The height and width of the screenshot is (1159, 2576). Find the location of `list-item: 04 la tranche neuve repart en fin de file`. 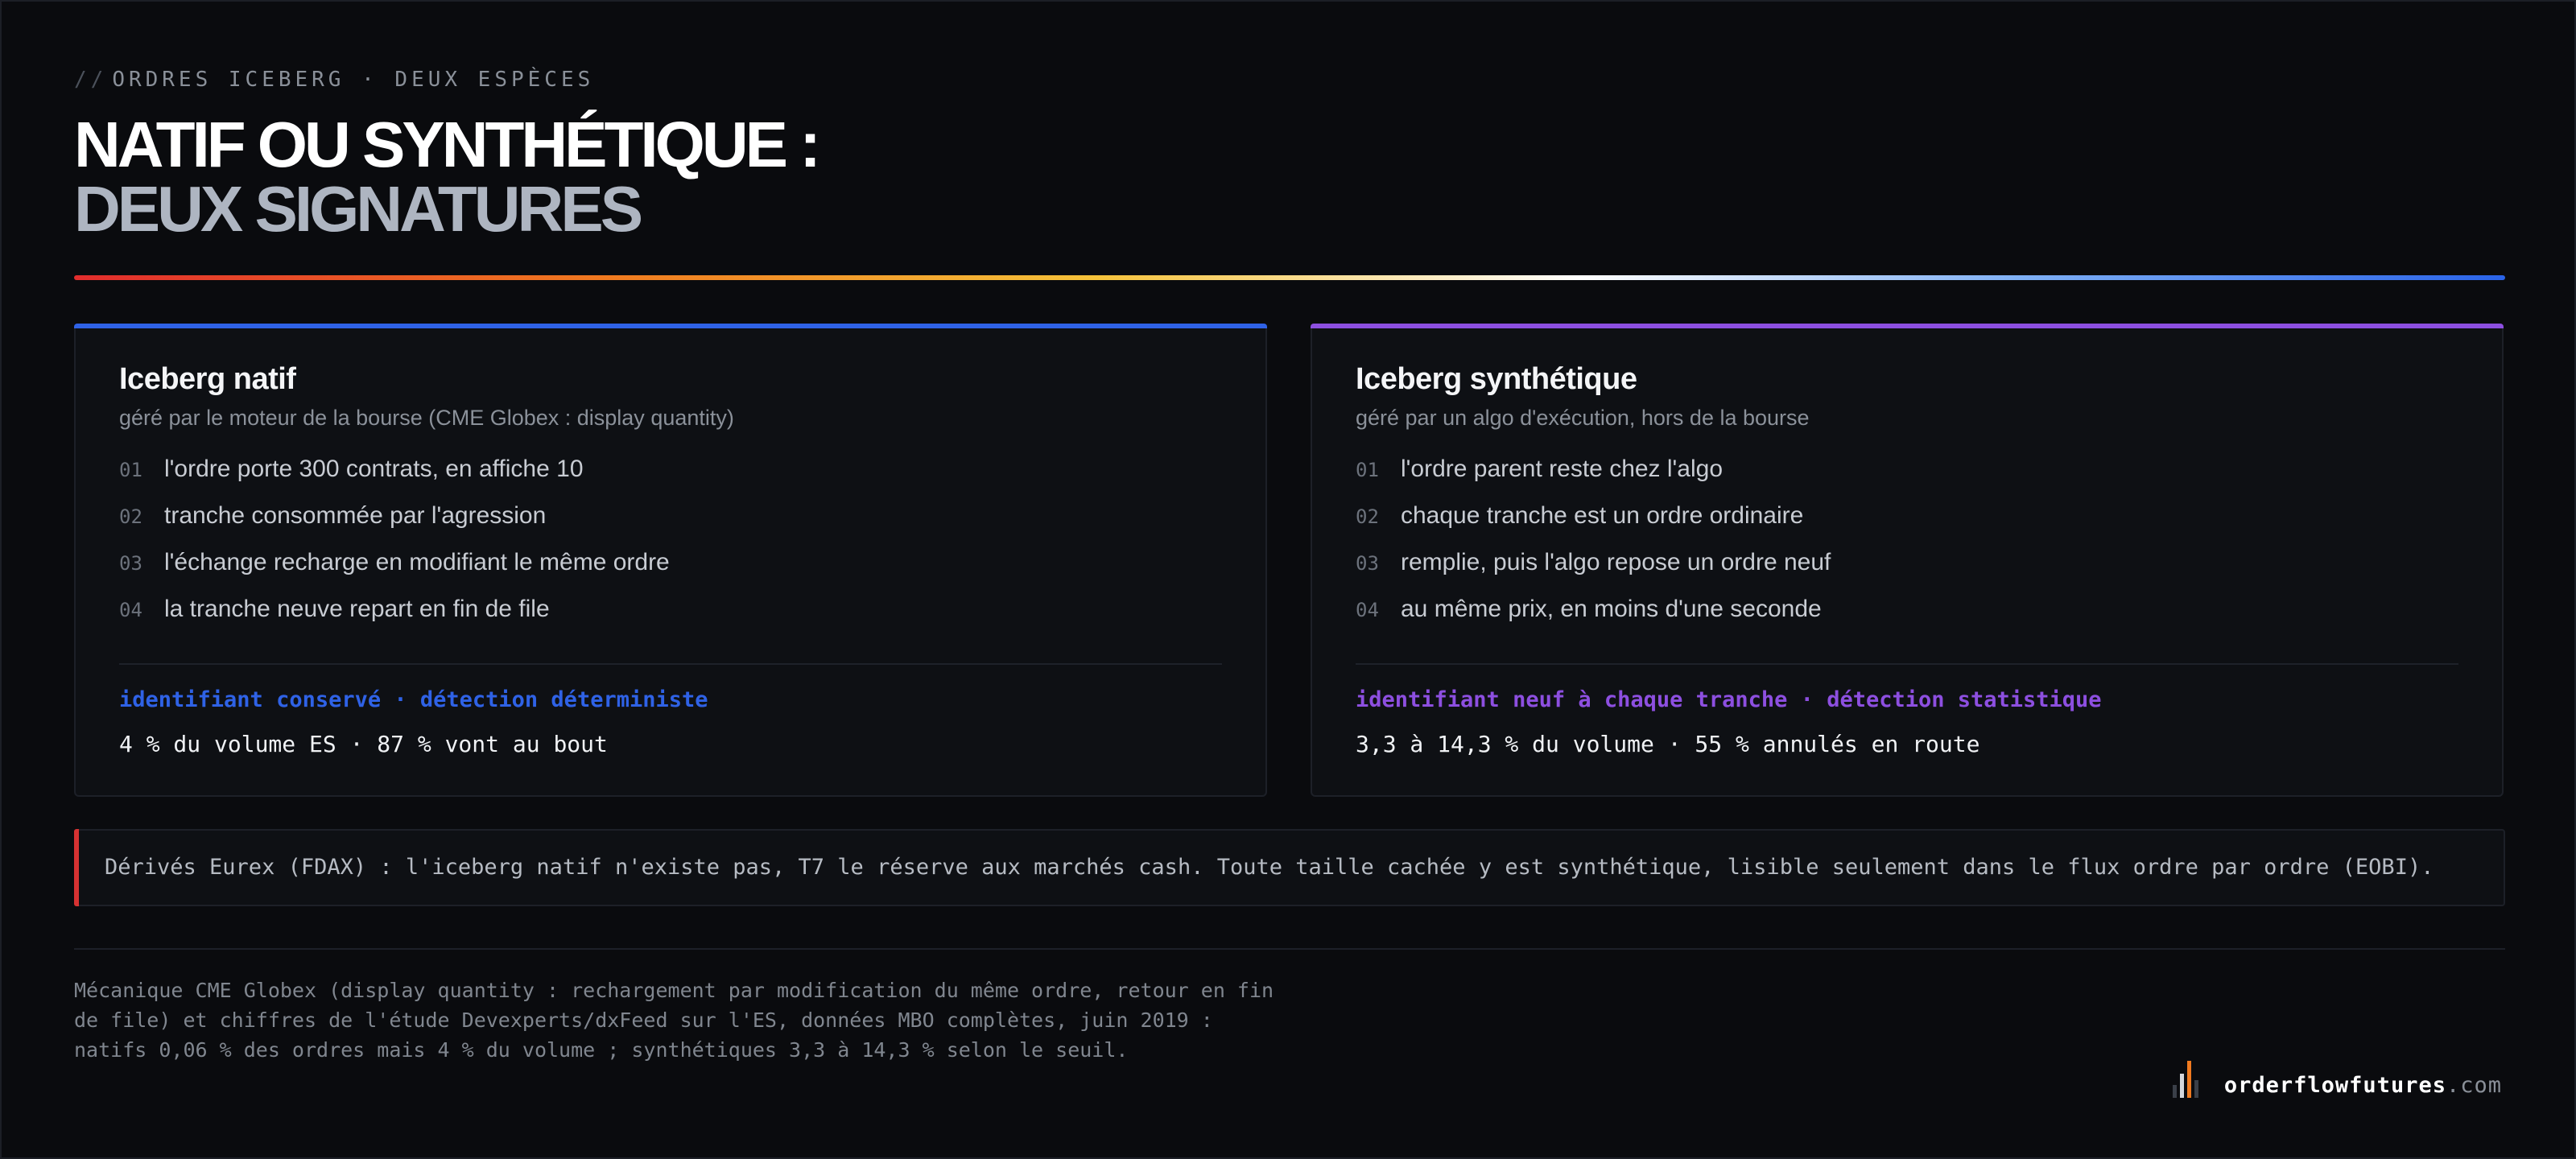

list-item: 04 la tranche neuve repart en fin de file is located at coordinates (670, 619).